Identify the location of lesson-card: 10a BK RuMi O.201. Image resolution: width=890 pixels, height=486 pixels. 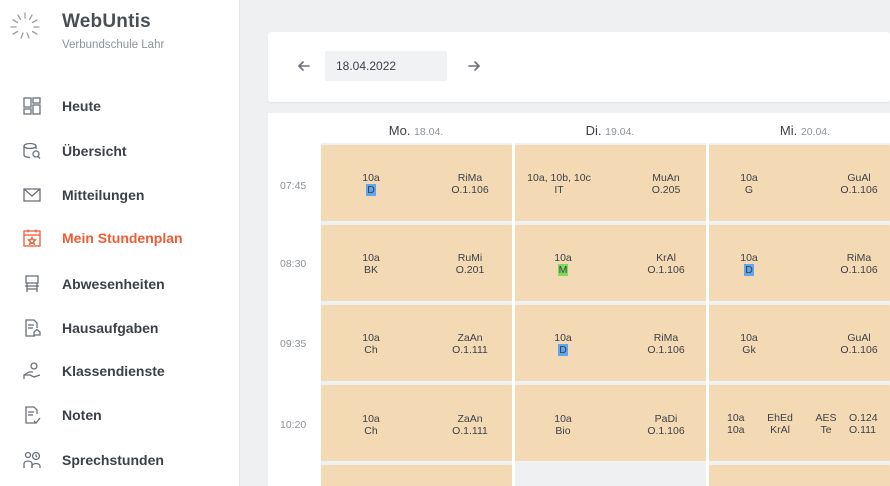
(416, 263).